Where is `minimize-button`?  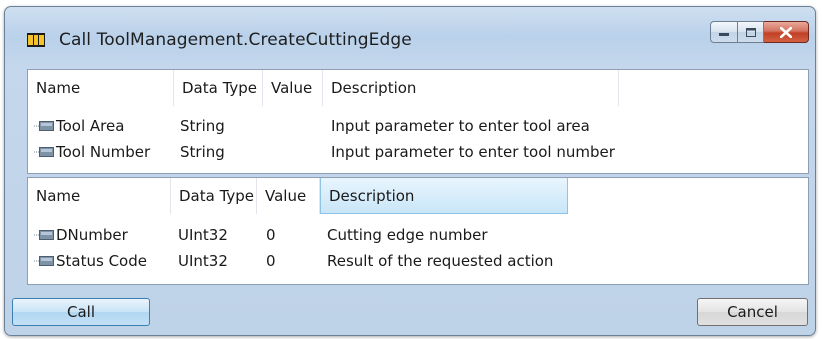 minimize-button is located at coordinates (724, 32).